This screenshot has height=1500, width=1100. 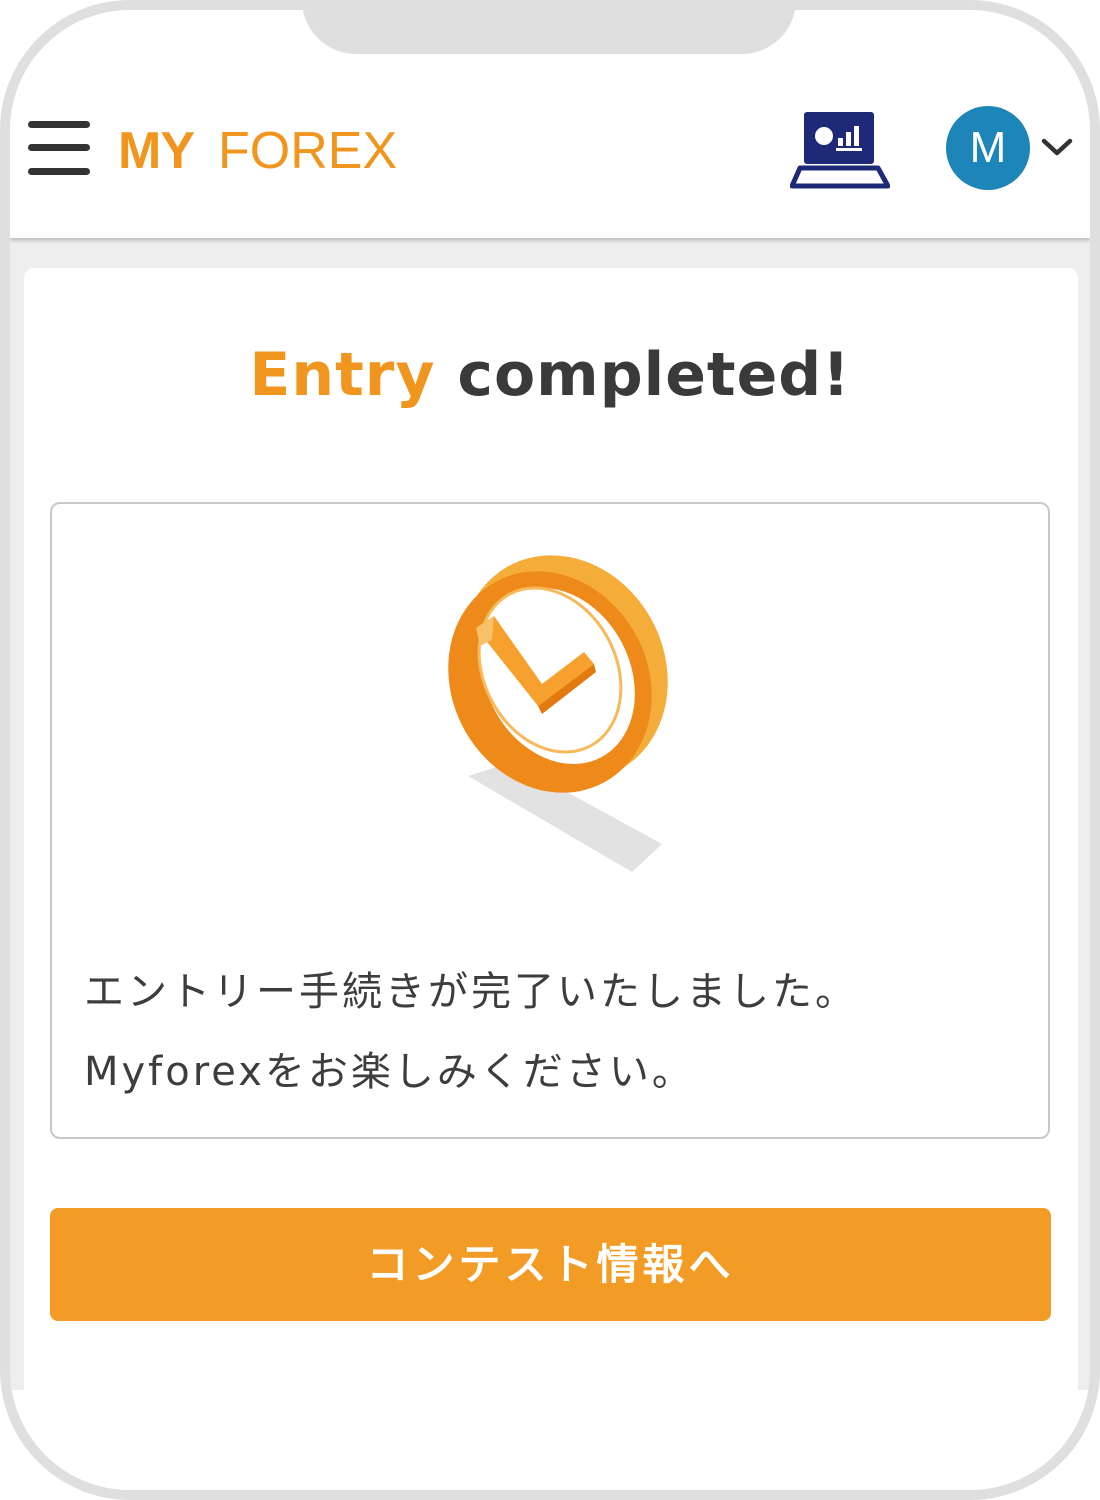 What do you see at coordinates (552, 714) in the screenshot?
I see `check-circle-icon` at bounding box center [552, 714].